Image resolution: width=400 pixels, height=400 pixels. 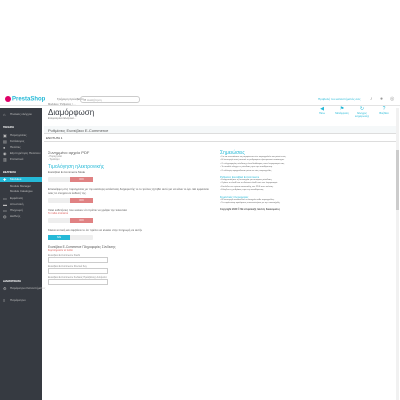 I want to click on brand-name: PrestaShop, so click(x=29, y=99).